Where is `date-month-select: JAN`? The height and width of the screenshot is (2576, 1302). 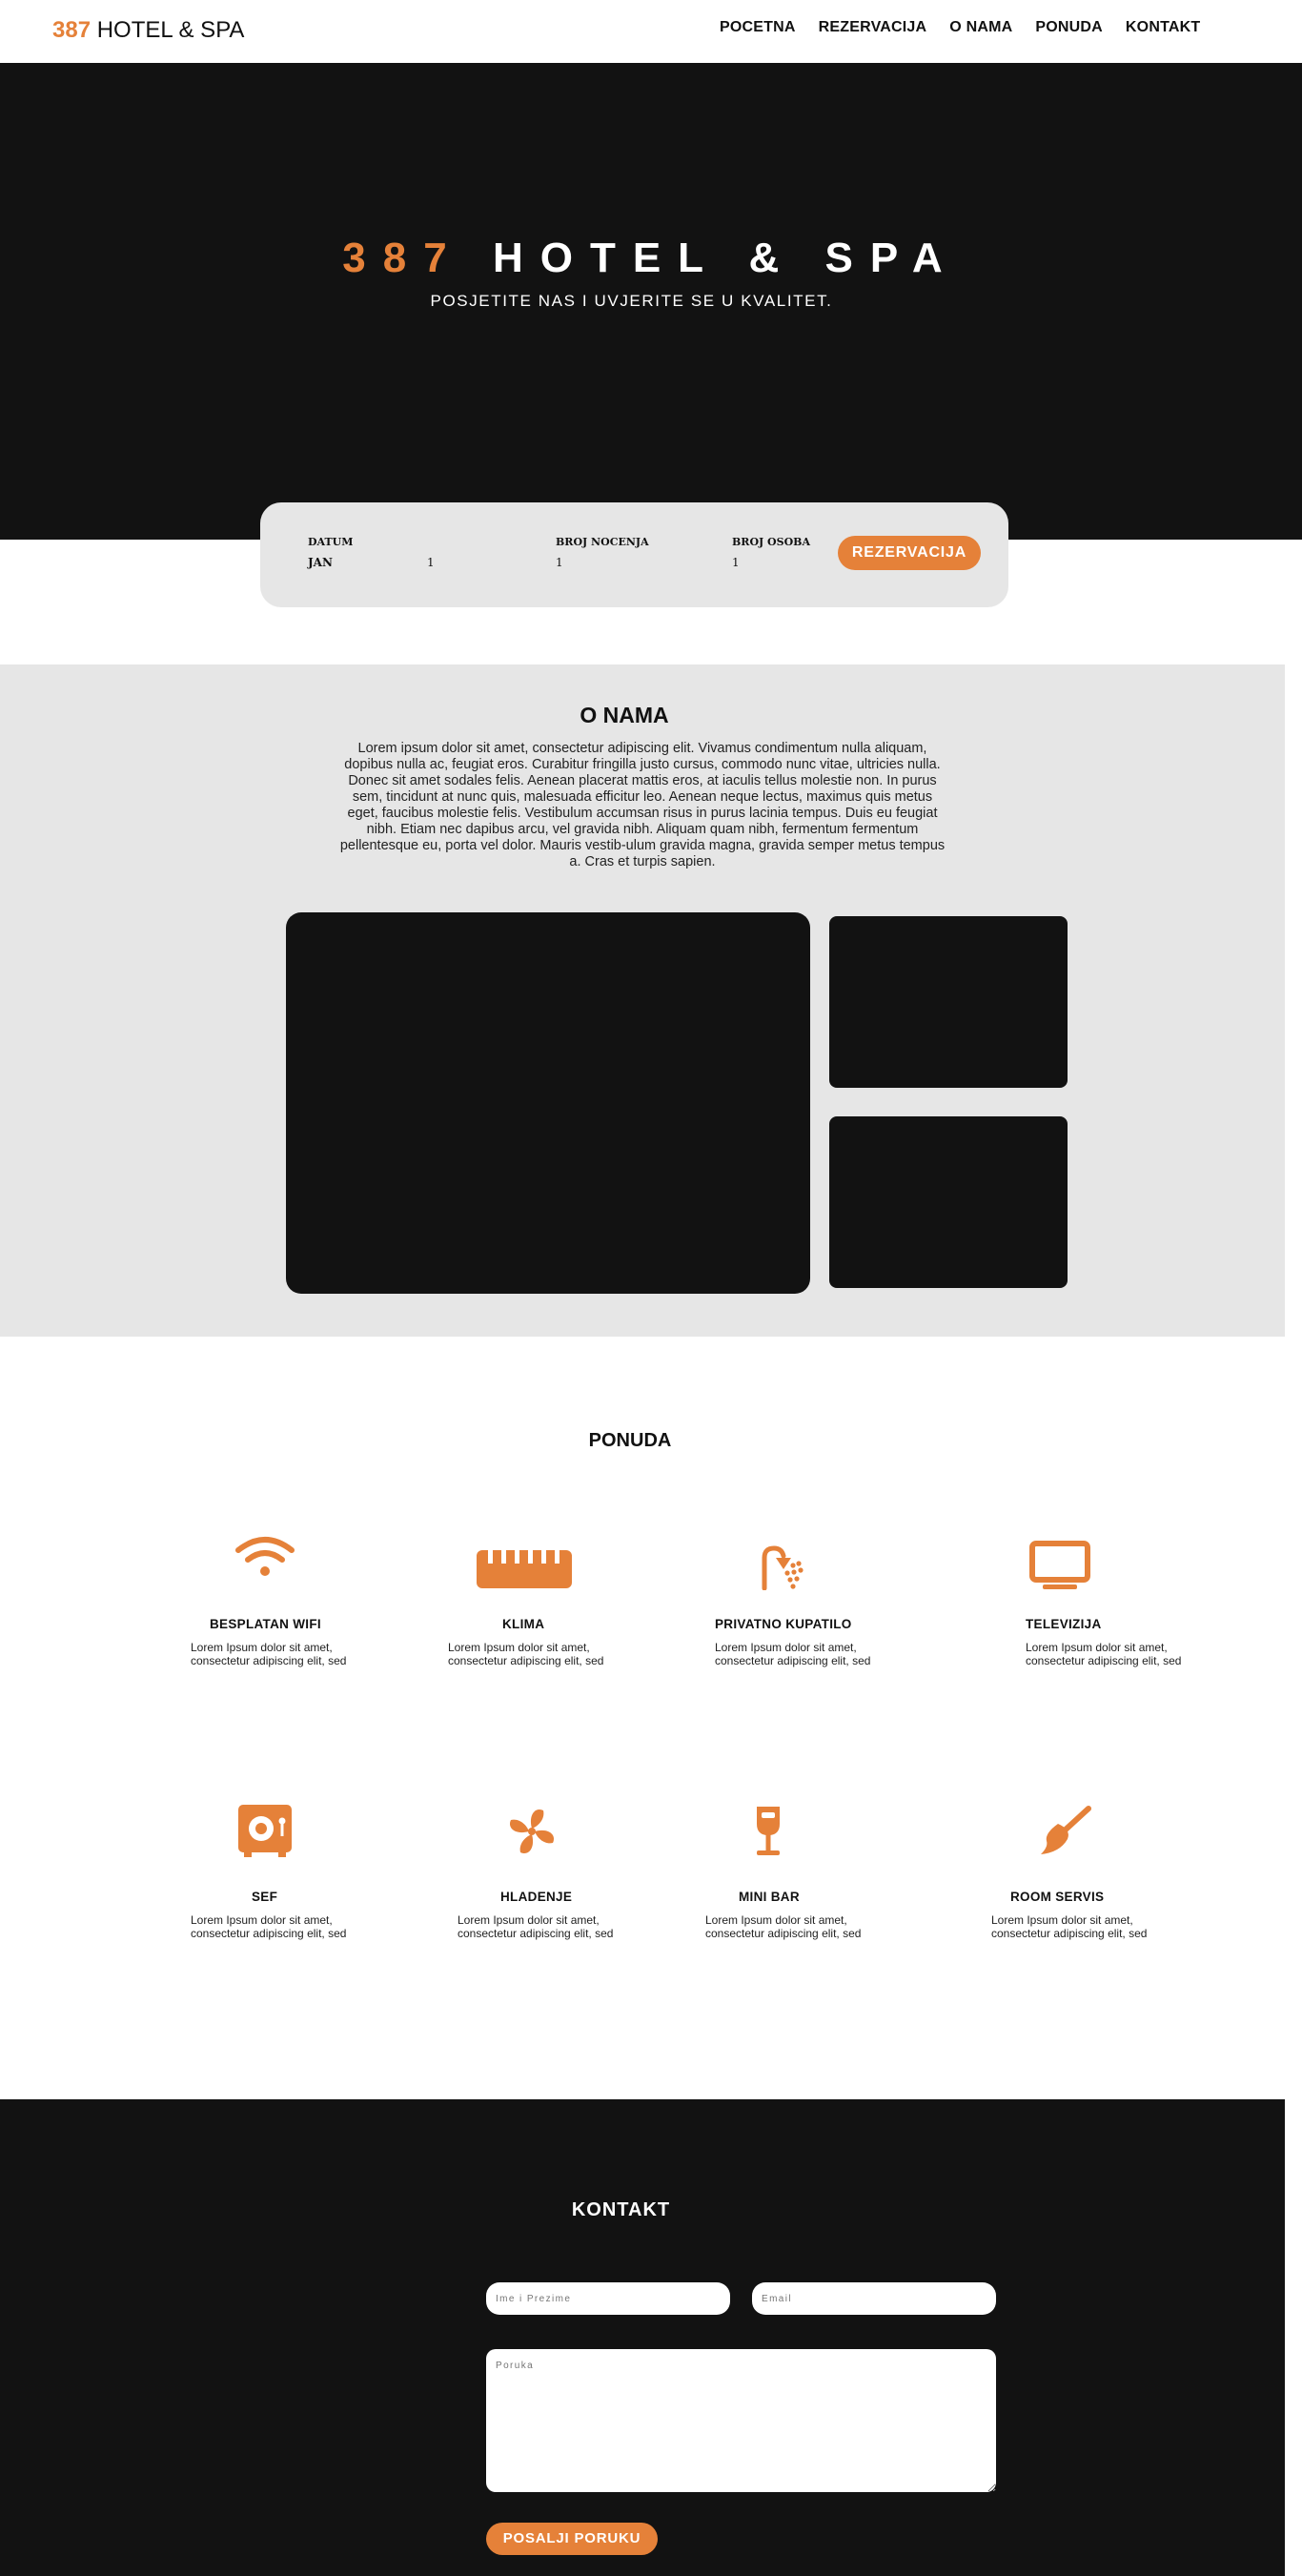 date-month-select: JAN is located at coordinates (321, 562).